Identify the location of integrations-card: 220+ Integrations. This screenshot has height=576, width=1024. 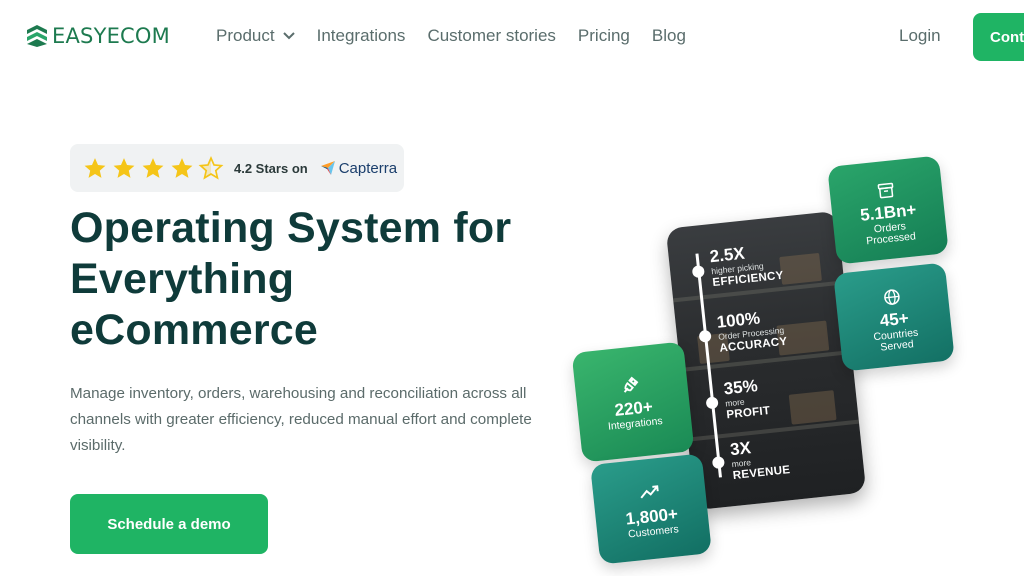
(633, 402).